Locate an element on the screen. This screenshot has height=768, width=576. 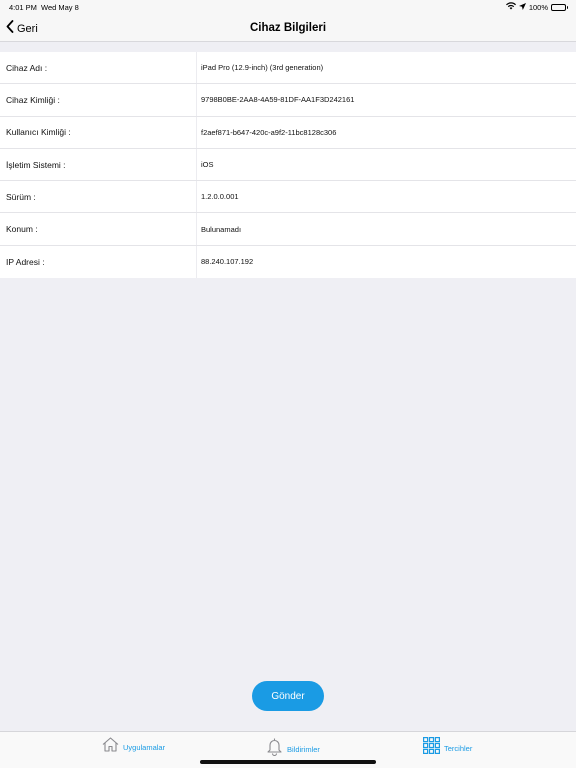
status-time: 4:01 PM is located at coordinates (23, 7).